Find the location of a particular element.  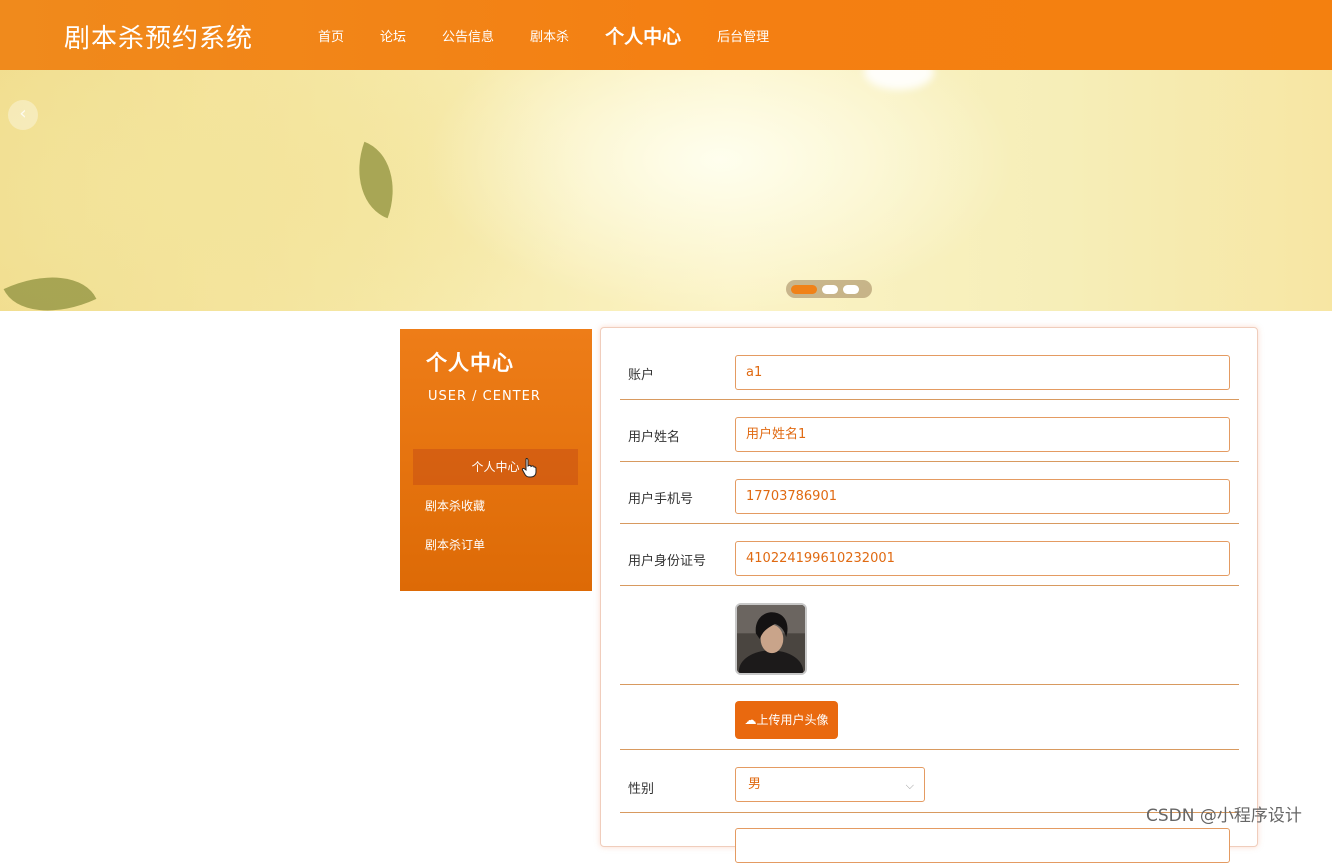

form-row-account: 账户 a1 is located at coordinates (929, 374).